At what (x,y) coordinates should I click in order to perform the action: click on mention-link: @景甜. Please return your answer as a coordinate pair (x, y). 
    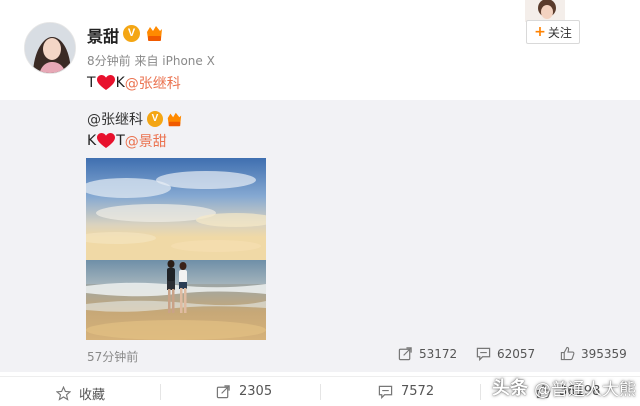
    Looking at the image, I should click on (146, 141).